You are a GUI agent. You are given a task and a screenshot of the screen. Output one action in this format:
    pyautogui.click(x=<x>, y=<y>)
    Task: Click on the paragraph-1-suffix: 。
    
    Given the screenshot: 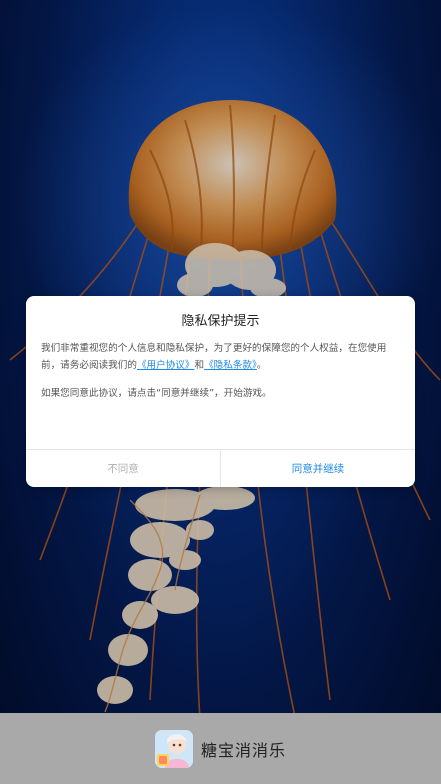 What is the action you would take?
    pyautogui.click(x=261, y=365)
    